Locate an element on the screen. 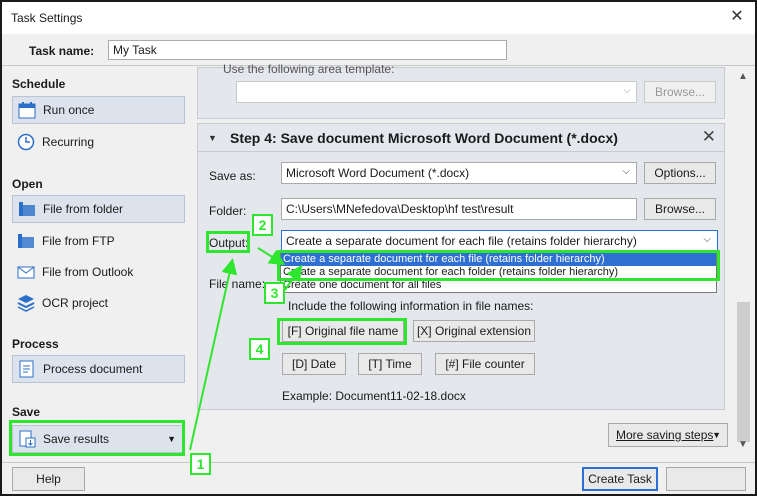  output-label: Output: is located at coordinates (229, 243).